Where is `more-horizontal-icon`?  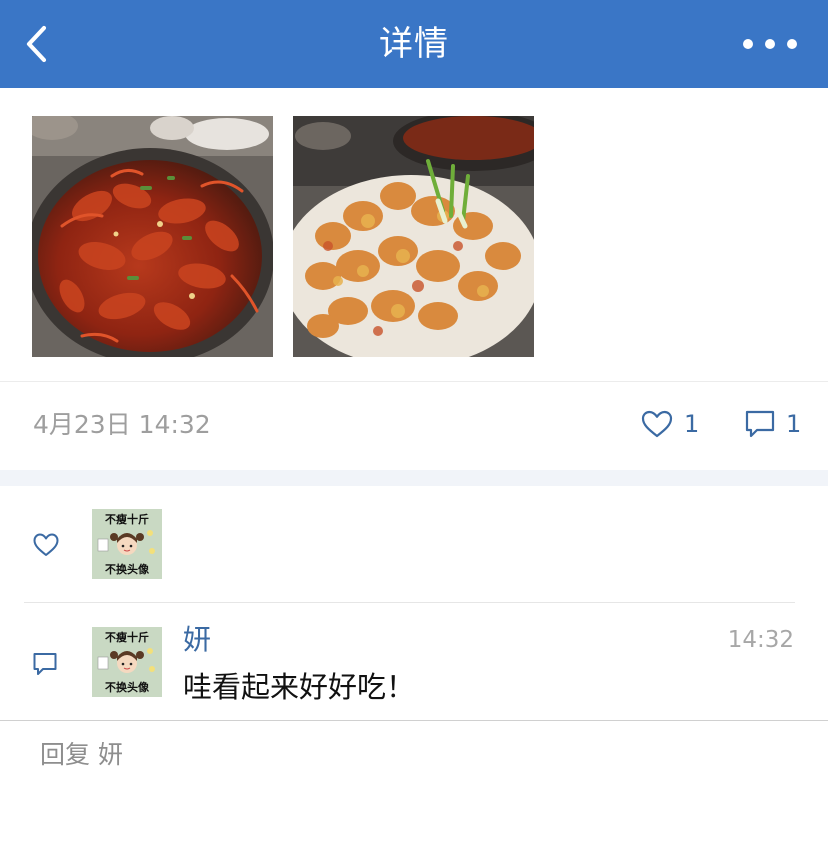 more-horizontal-icon is located at coordinates (770, 44).